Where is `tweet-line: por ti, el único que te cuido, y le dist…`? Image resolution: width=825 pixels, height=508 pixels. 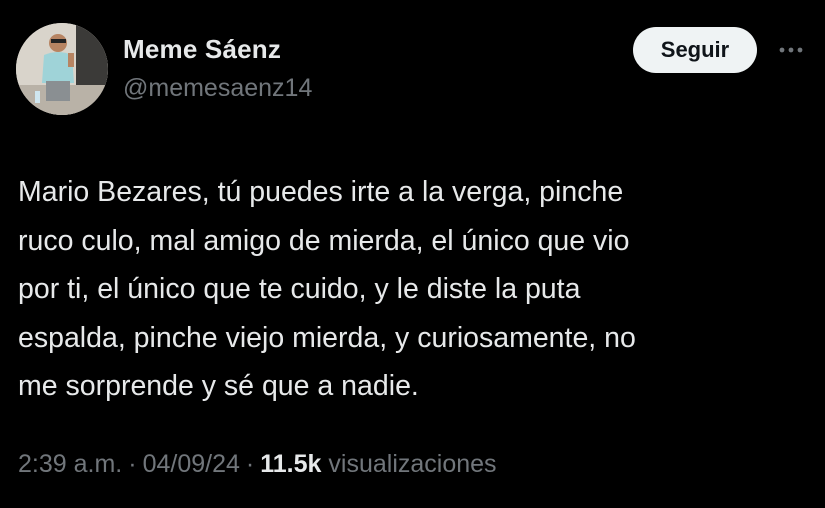
tweet-line: por ti, el único que te cuido, y le dist… is located at coordinates (299, 289).